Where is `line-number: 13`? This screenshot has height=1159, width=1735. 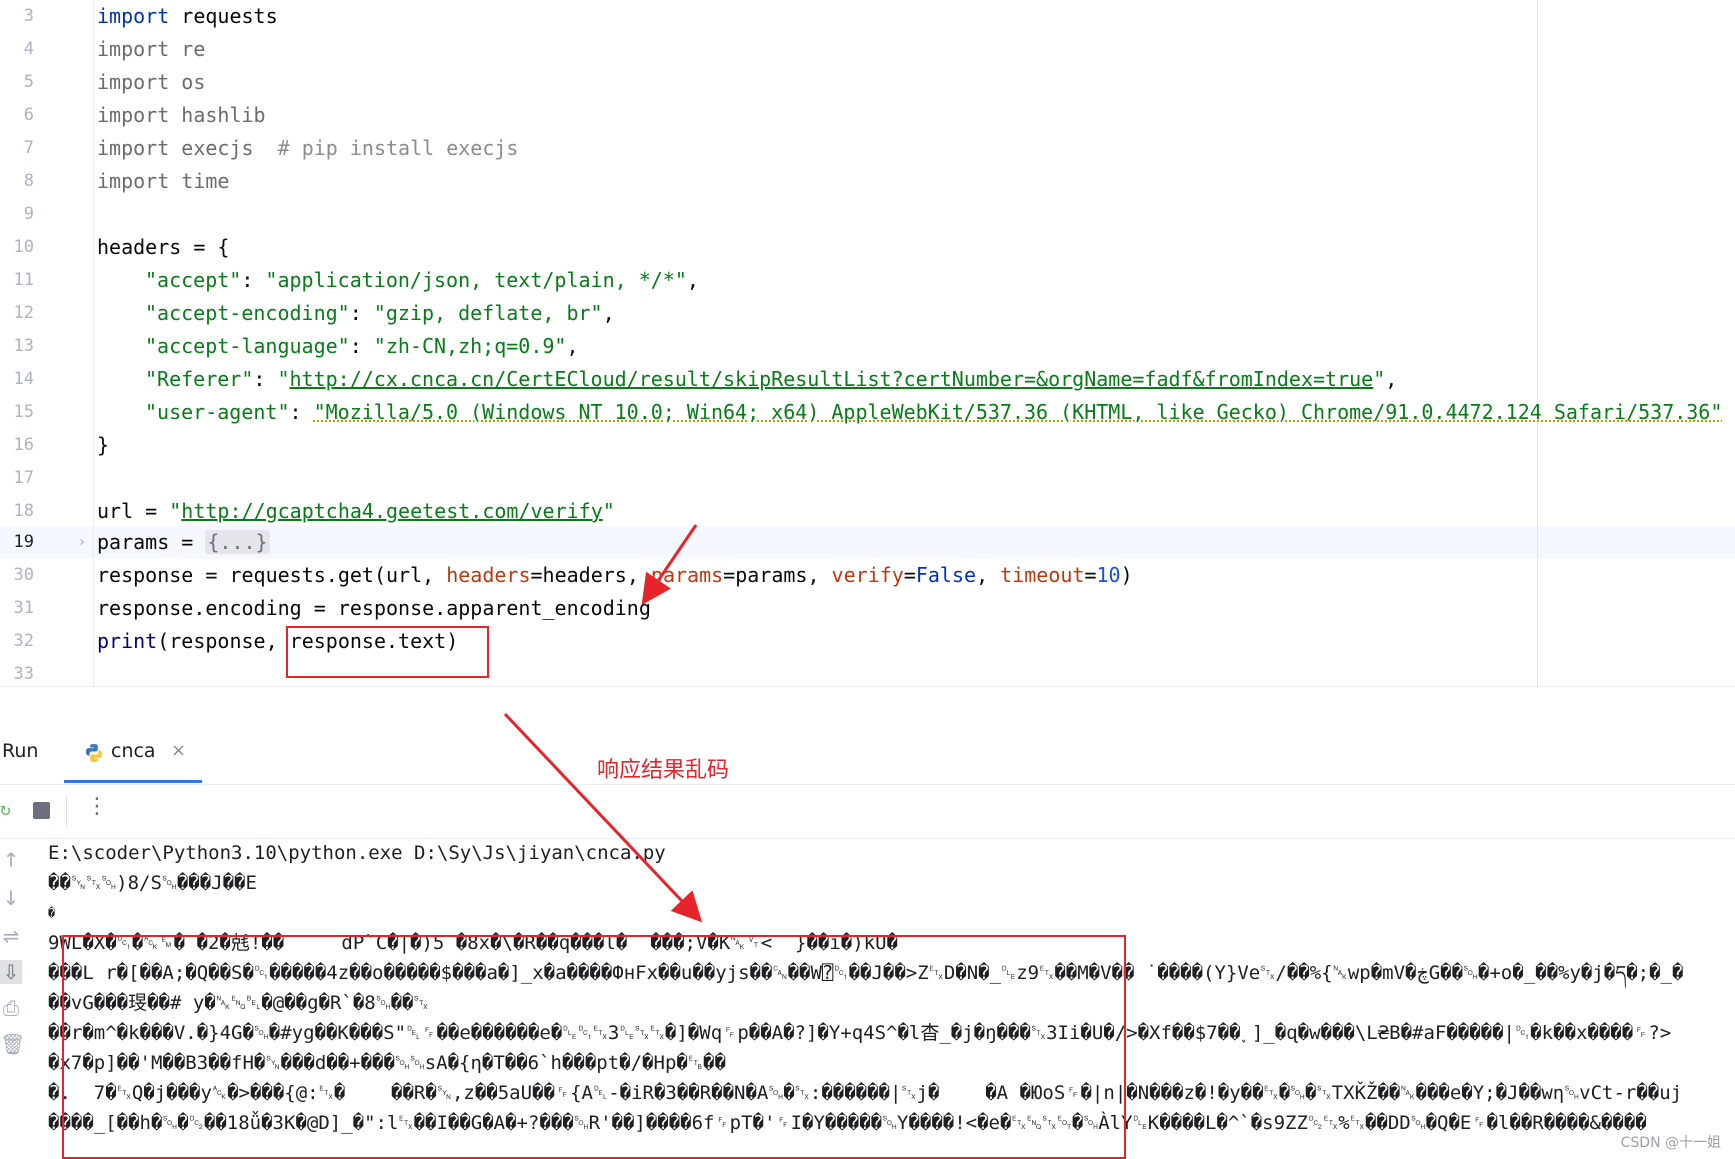
line-number: 13 is located at coordinates (23, 346).